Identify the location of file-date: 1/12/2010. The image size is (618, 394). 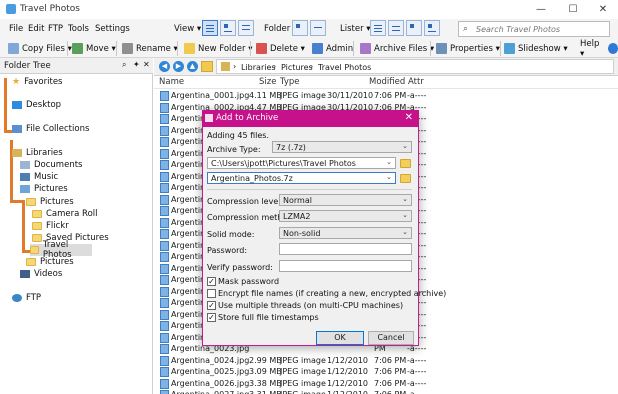
(348, 383).